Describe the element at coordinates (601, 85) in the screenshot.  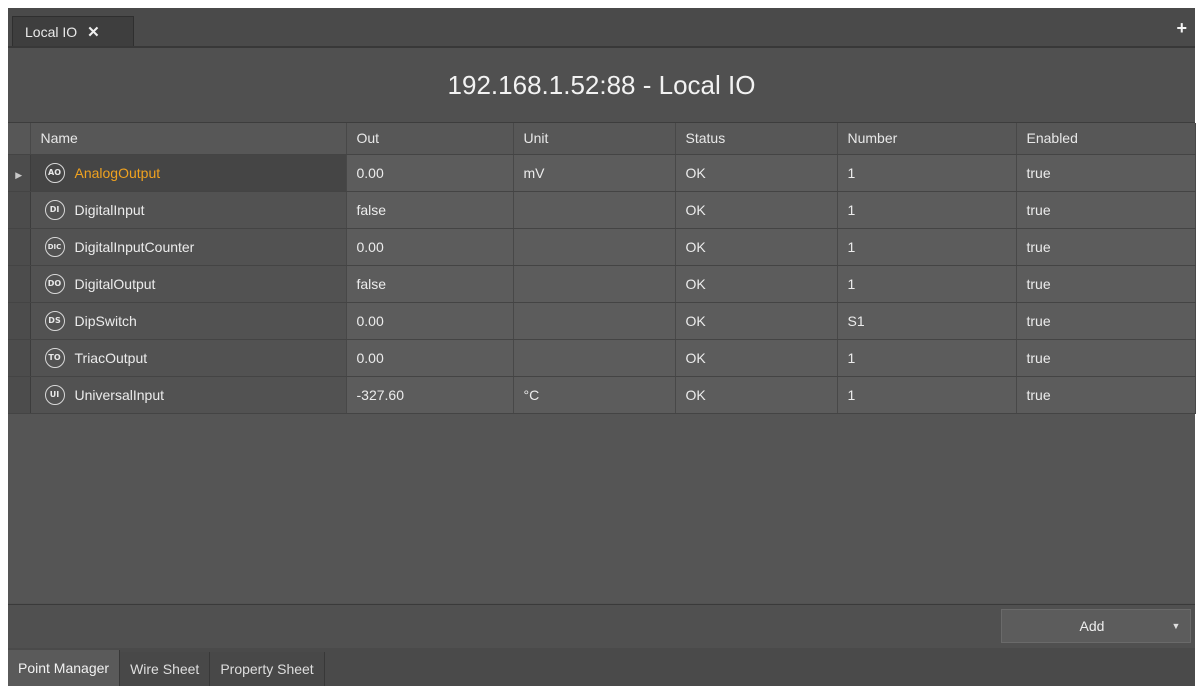
I see `page-title: 192.168.1.52:88 - Local IO` at that location.